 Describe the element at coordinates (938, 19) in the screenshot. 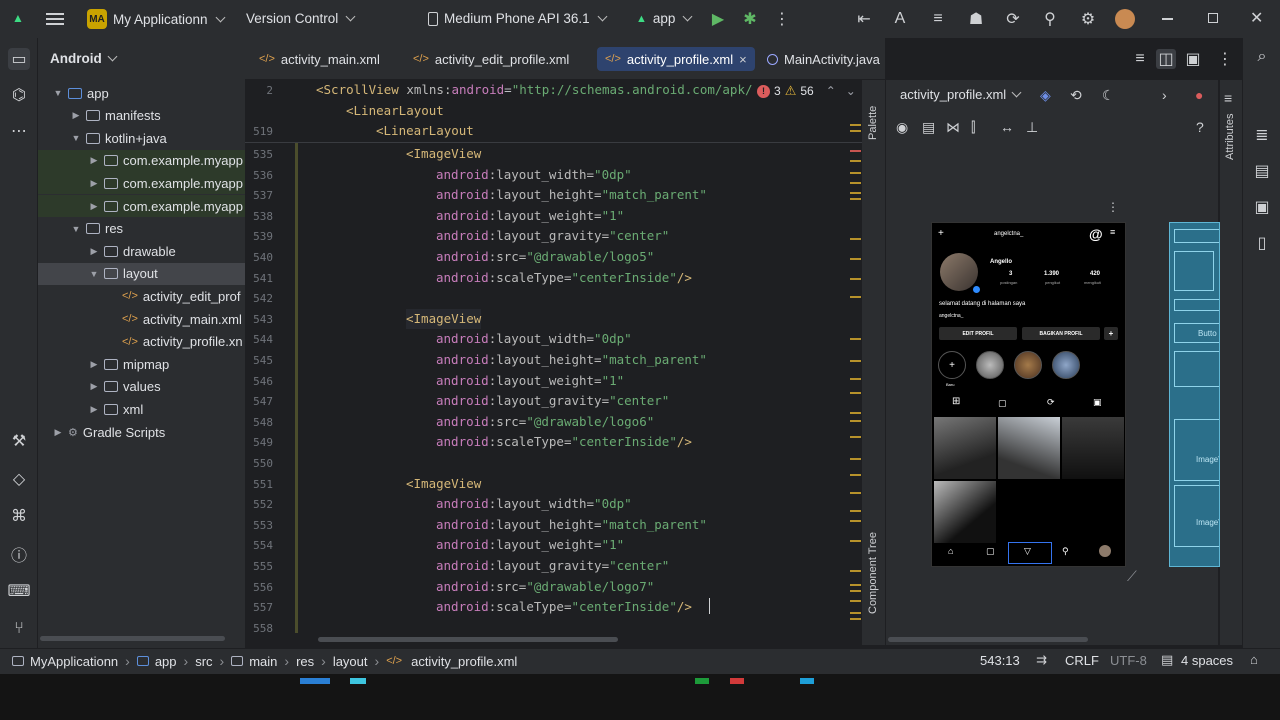

I see `project-structure-icon: ≡` at that location.